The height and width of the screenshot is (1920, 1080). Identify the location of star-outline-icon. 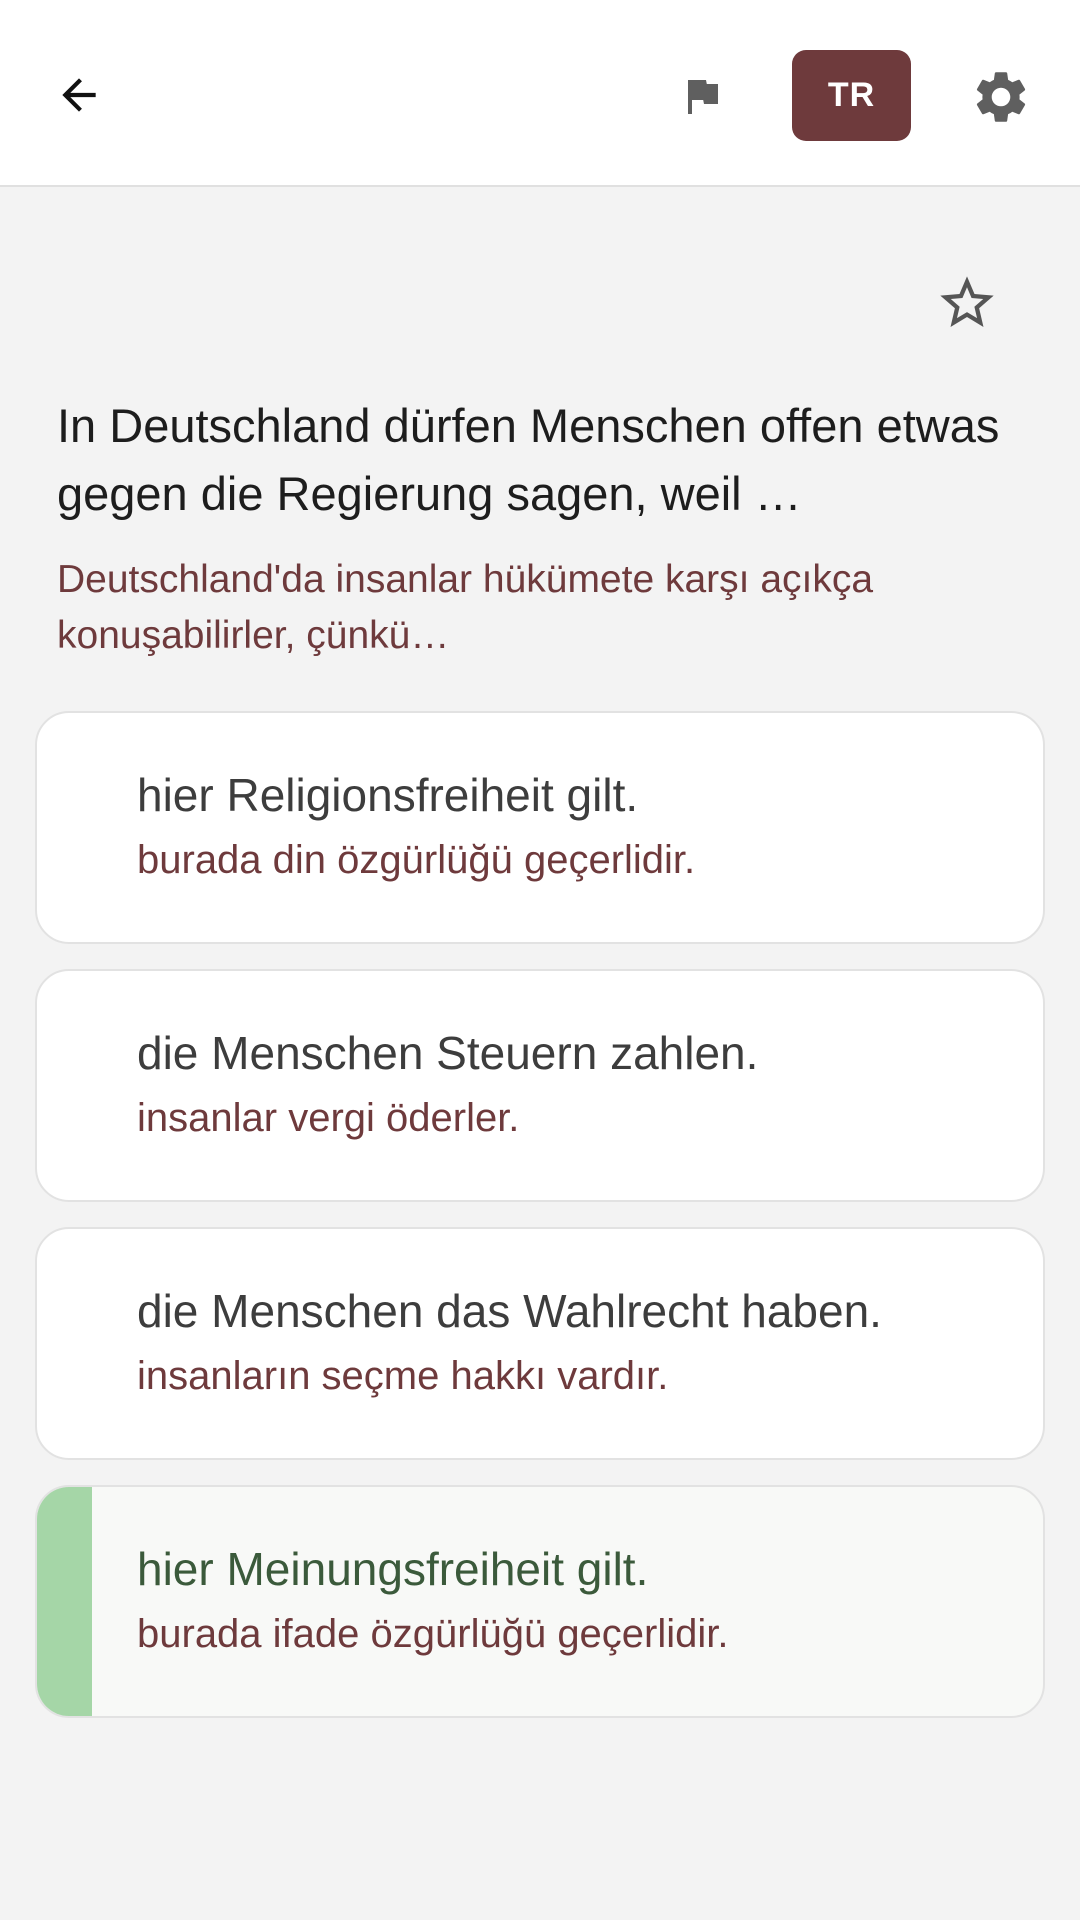
(967, 301).